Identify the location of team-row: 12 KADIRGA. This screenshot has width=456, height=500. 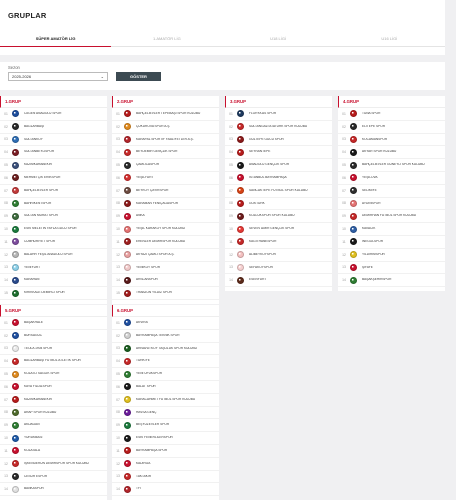
(165, 464).